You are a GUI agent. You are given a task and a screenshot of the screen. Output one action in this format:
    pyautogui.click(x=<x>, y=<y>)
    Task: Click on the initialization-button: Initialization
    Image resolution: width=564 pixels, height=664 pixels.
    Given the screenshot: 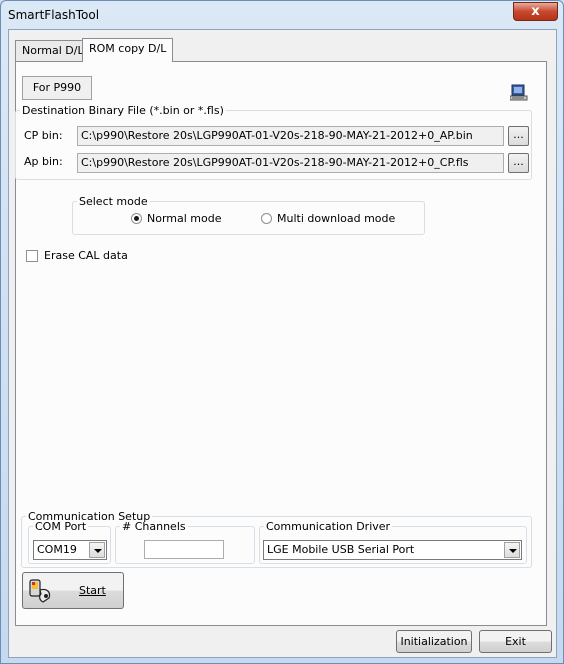 What is the action you would take?
    pyautogui.click(x=434, y=641)
    